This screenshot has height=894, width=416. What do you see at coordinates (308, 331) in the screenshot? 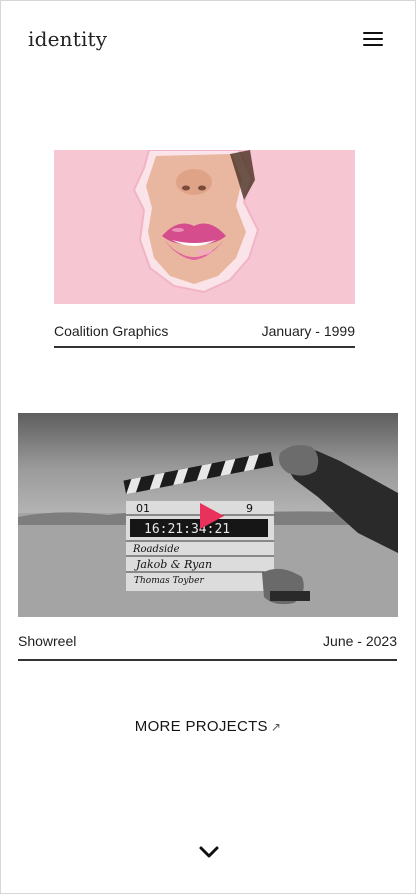
I see `project-date: January - 1999` at bounding box center [308, 331].